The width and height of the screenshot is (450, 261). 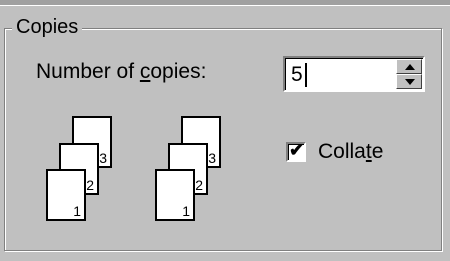 I want to click on spin-up-button, so click(x=409, y=66).